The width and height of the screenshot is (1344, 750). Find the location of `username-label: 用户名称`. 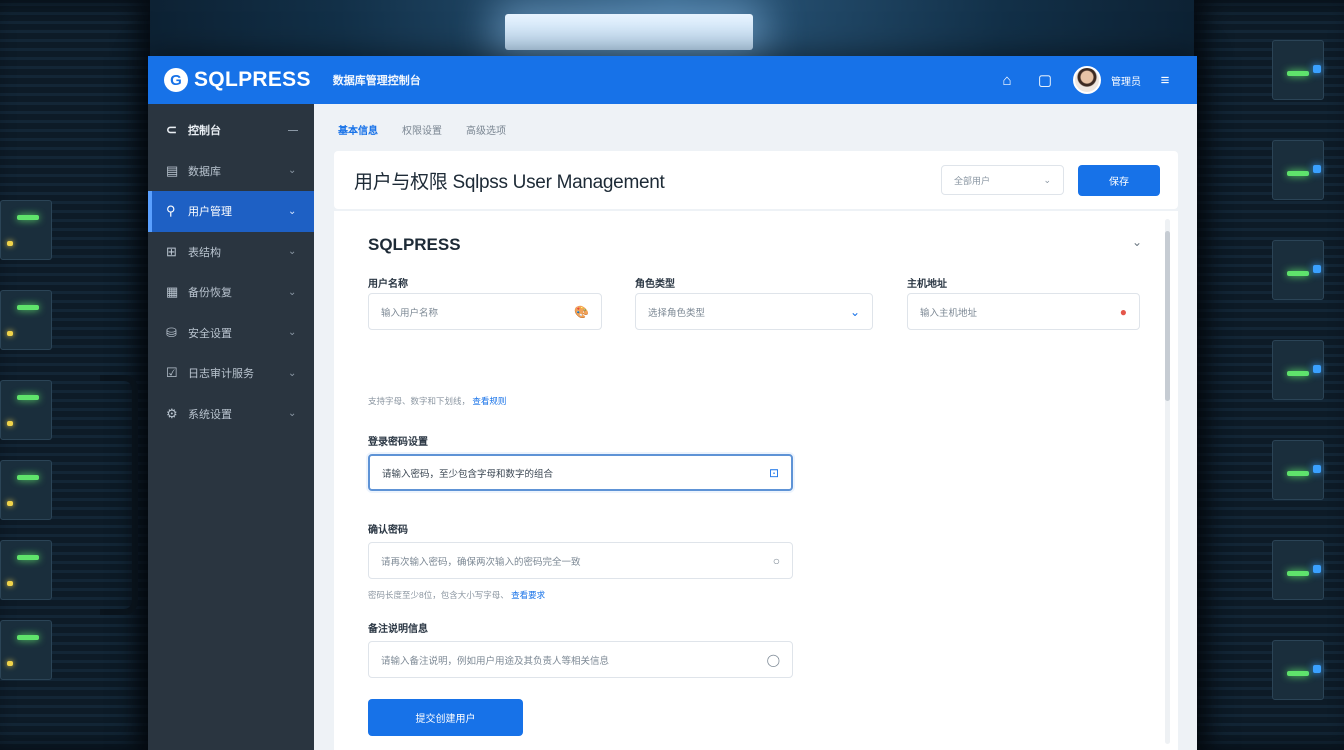

username-label: 用户名称 is located at coordinates (388, 284).